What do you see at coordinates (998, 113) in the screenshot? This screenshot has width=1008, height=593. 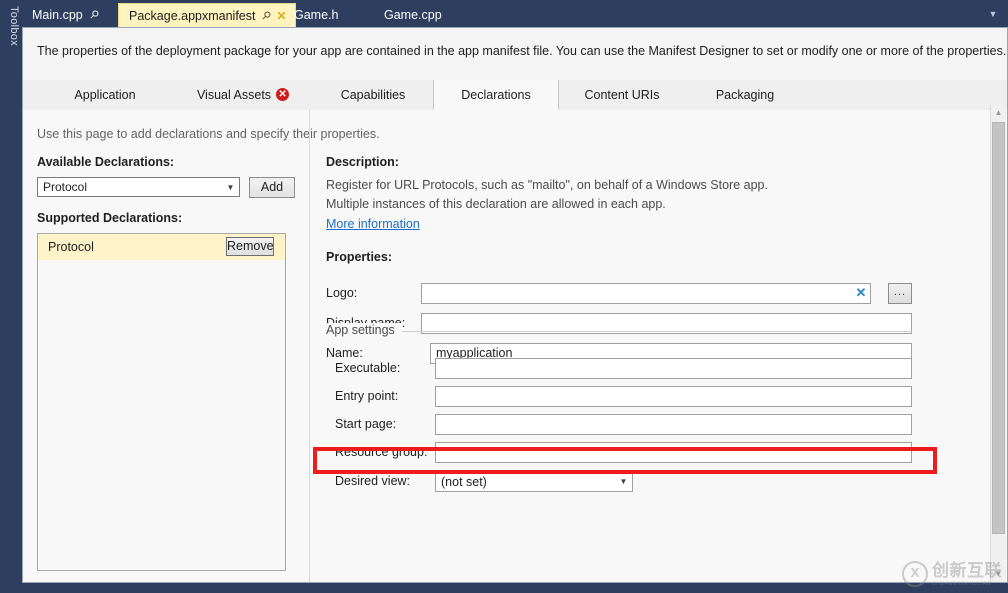 I see `scroll-up-icon: ▲` at bounding box center [998, 113].